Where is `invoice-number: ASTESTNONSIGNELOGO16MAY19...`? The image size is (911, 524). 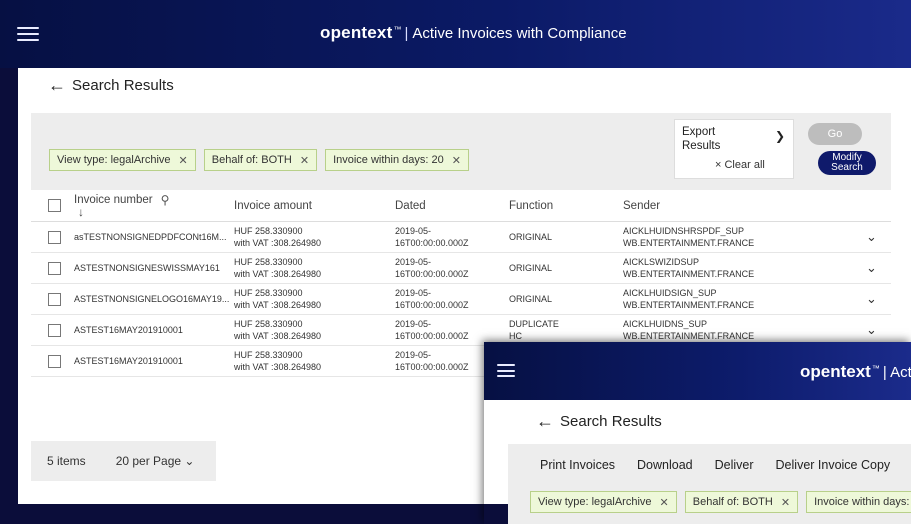 invoice-number: ASTESTNONSIGNELOGO16MAY19... is located at coordinates (151, 299).